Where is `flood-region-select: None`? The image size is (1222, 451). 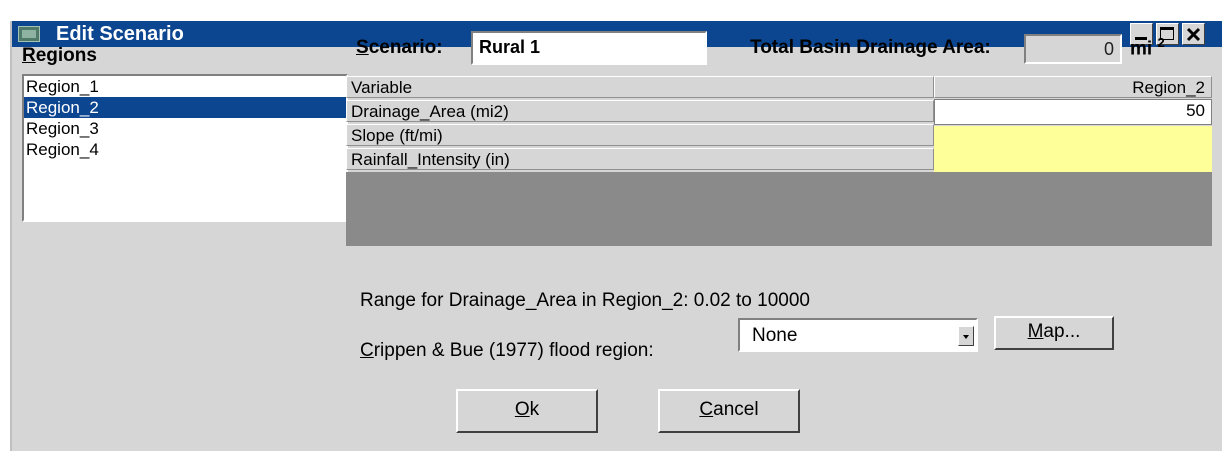
flood-region-select: None is located at coordinates (858, 335).